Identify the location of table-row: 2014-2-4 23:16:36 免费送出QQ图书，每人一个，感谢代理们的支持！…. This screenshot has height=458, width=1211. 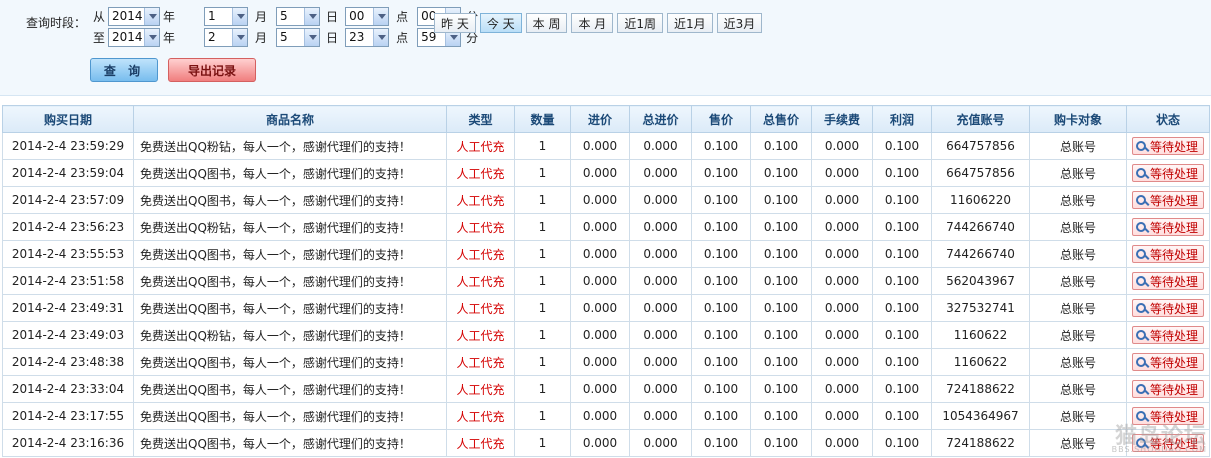
(606, 443).